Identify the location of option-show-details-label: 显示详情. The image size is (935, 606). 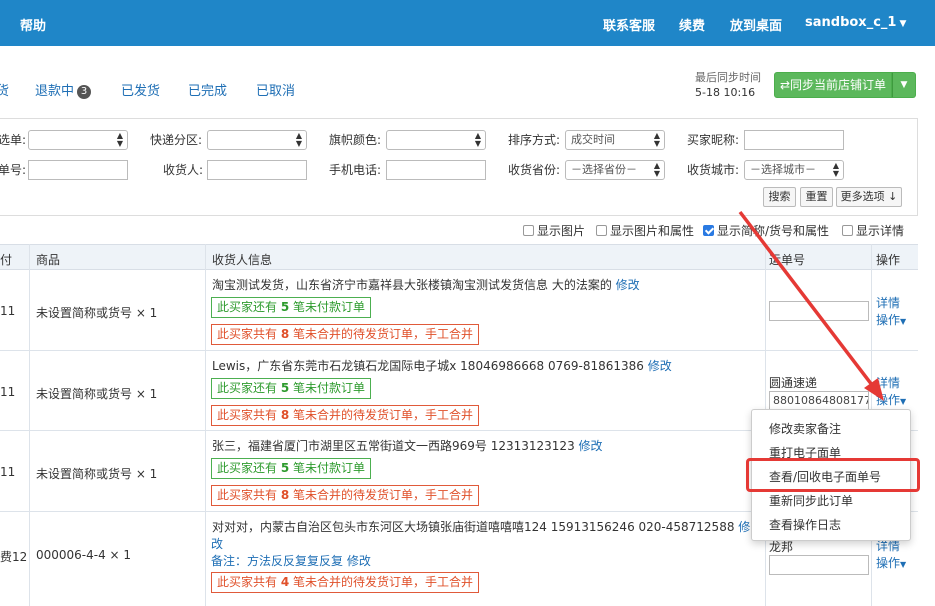
(880, 231).